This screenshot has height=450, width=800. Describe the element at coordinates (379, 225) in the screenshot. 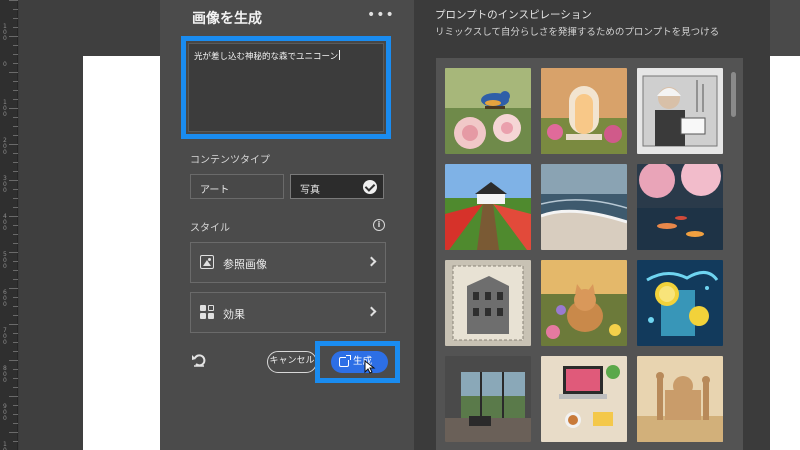

I see `info-icon: i` at that location.